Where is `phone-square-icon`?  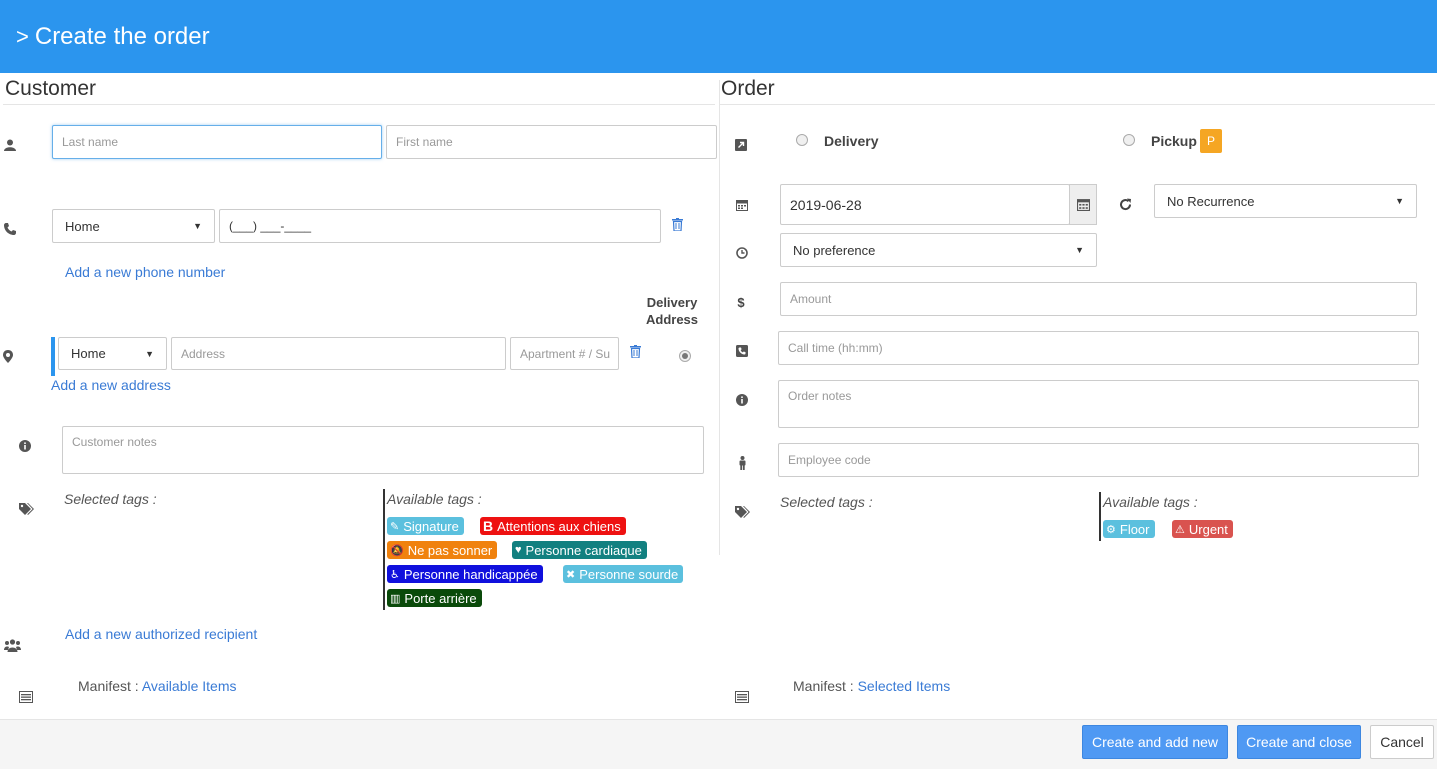
phone-square-icon is located at coordinates (742, 351).